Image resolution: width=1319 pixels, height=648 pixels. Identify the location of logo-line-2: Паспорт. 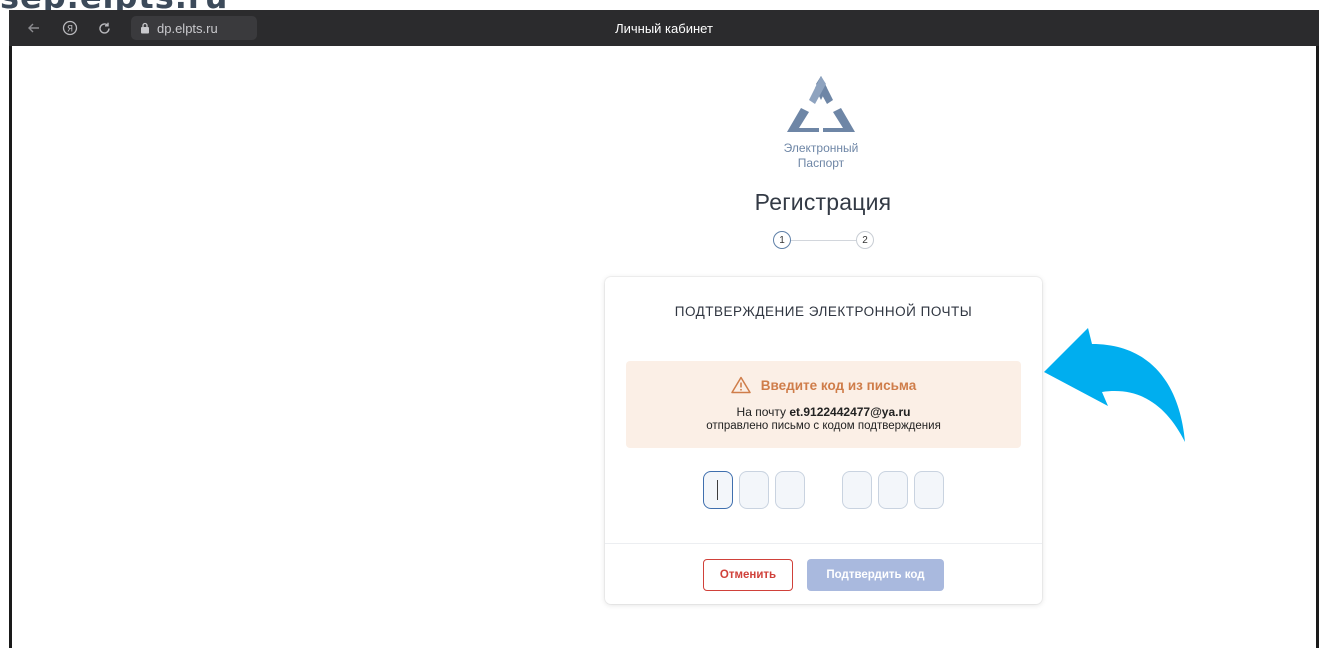
(821, 163).